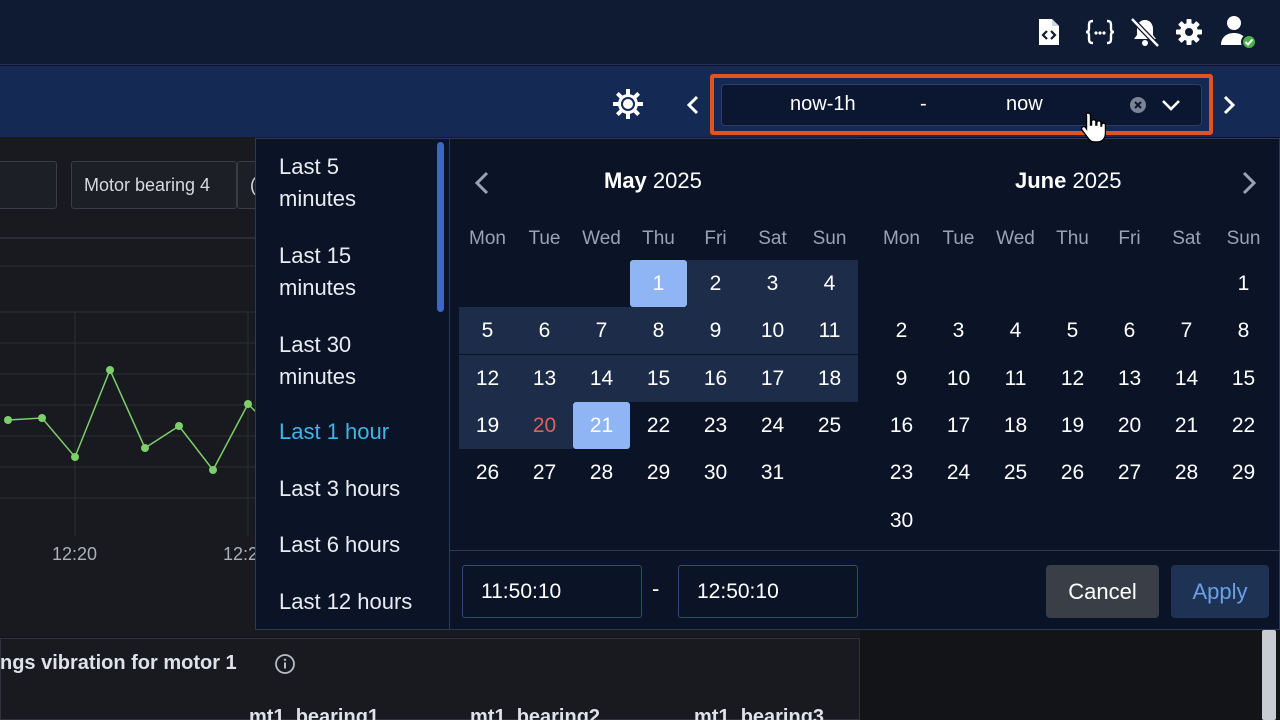 The width and height of the screenshot is (1280, 720). Describe the element at coordinates (354, 183) in the screenshot. I see `quick-range-last-5-minutes: Last 5 minutes` at that location.